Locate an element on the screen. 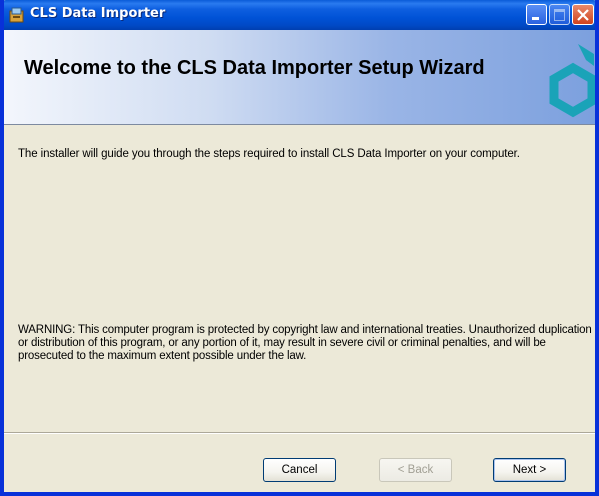 This screenshot has height=496, width=599. close-button is located at coordinates (583, 14).